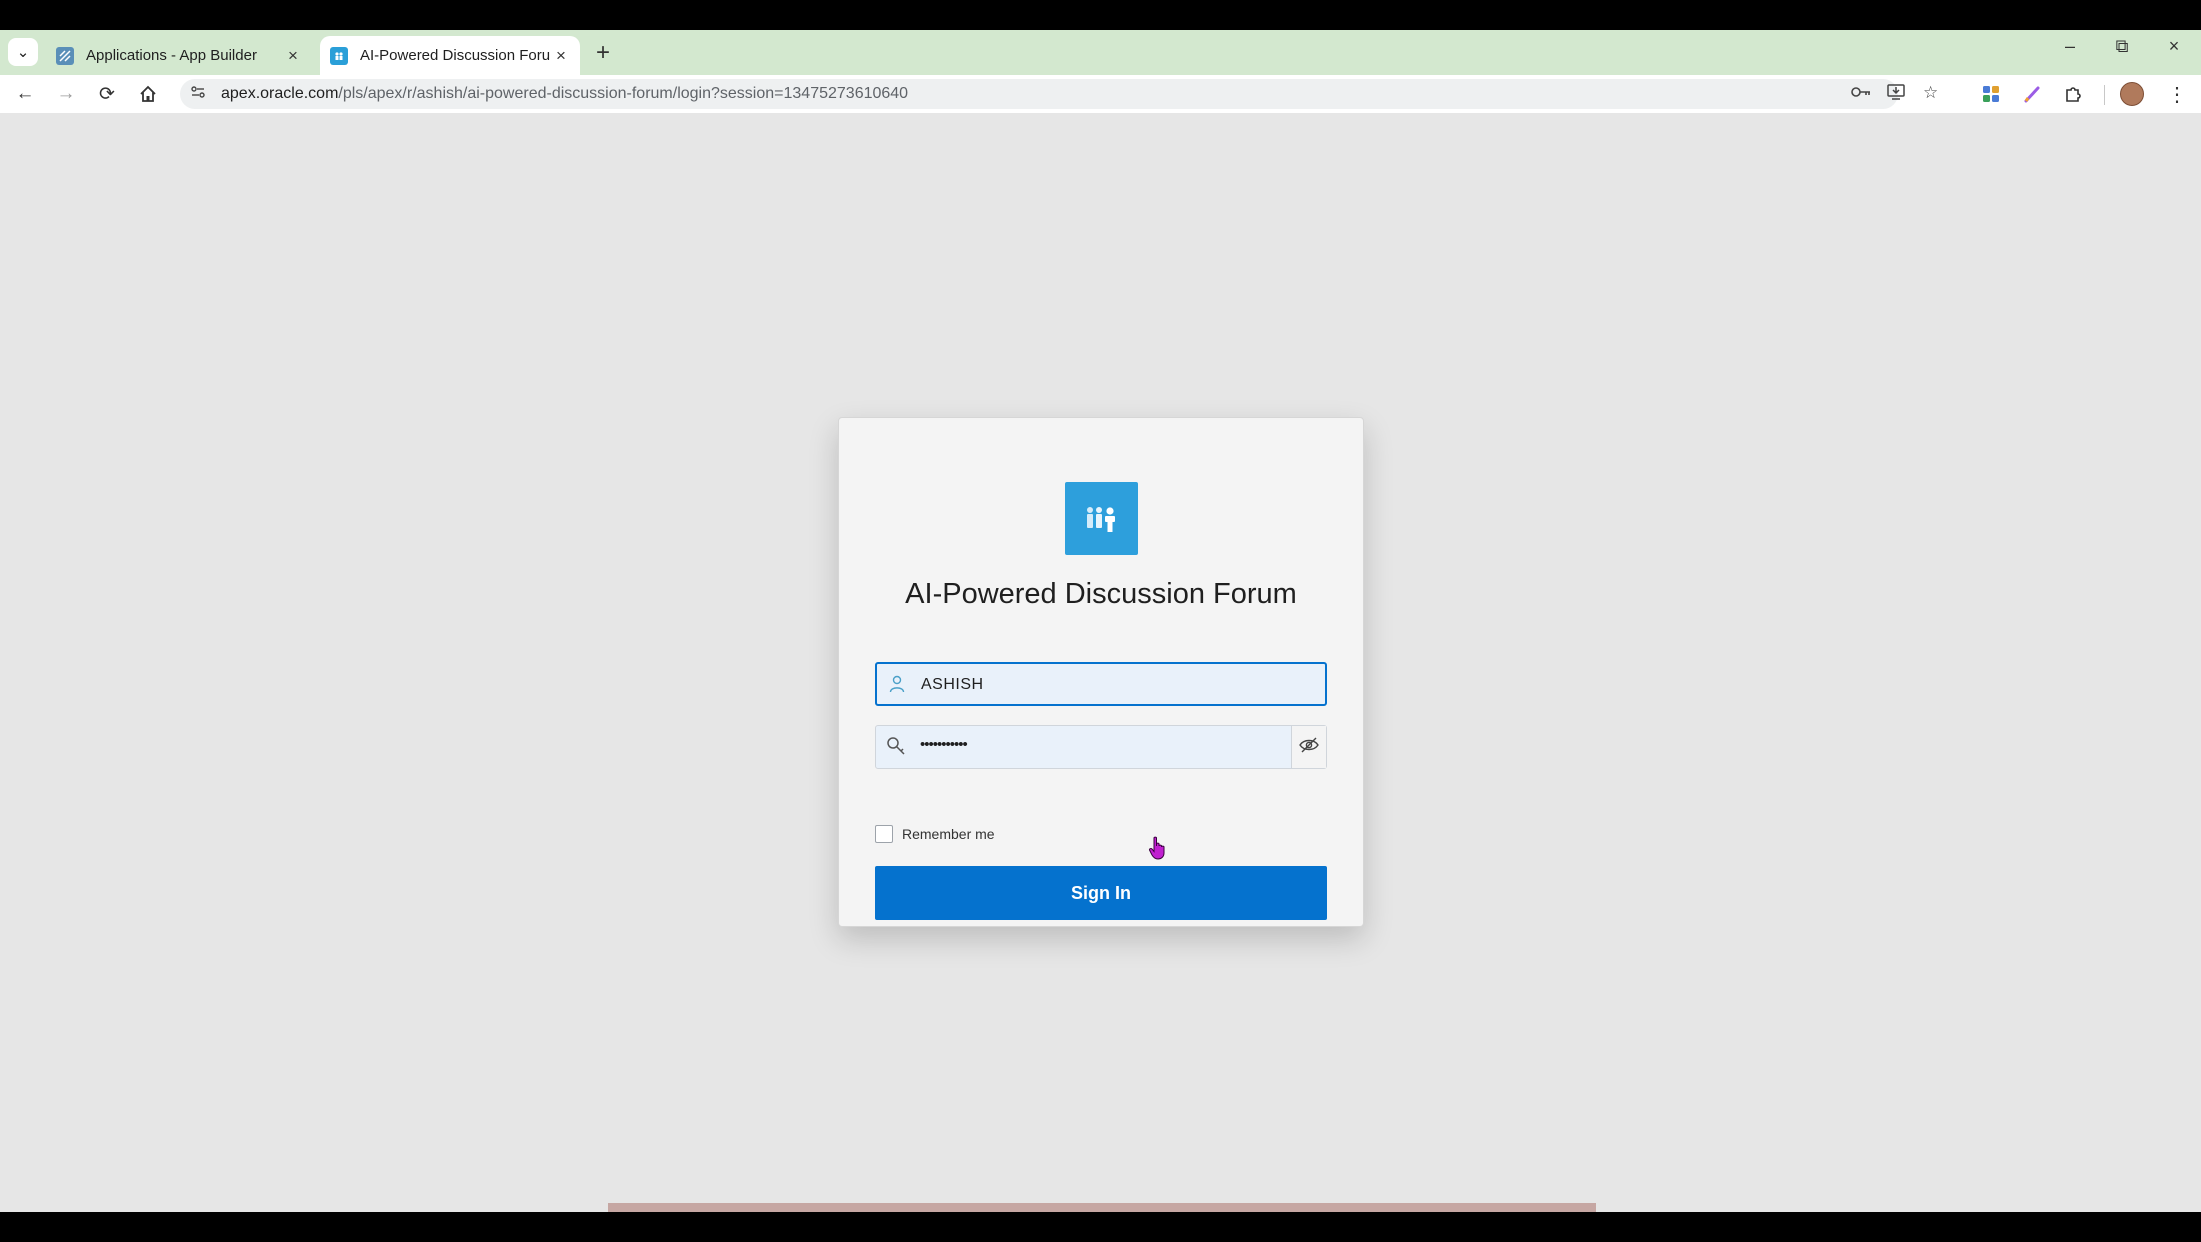 Image resolution: width=2201 pixels, height=1242 pixels. I want to click on key-icon, so click(896, 746).